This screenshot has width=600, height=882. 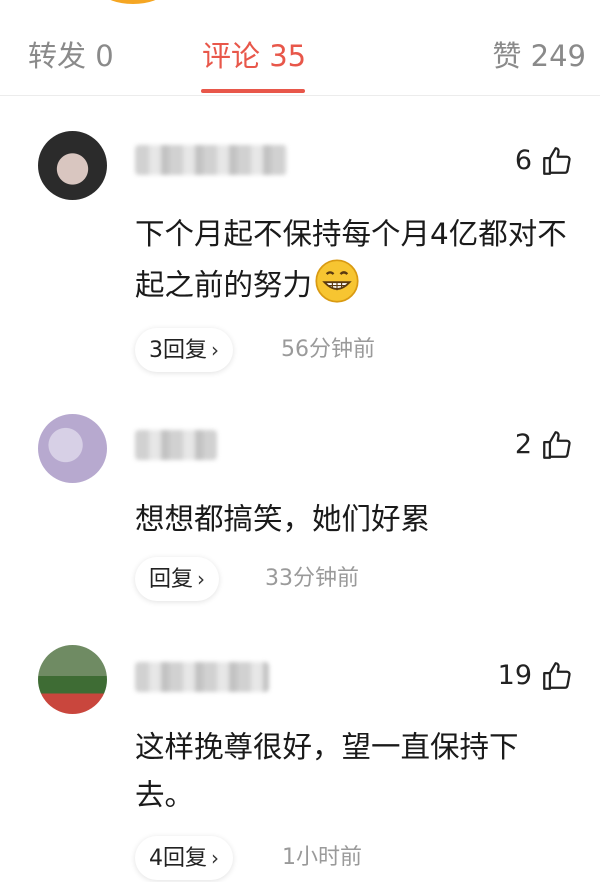 I want to click on comment-text: 下个月起不保持每个月4亿都对不起之前的努力, so click(x=351, y=260).